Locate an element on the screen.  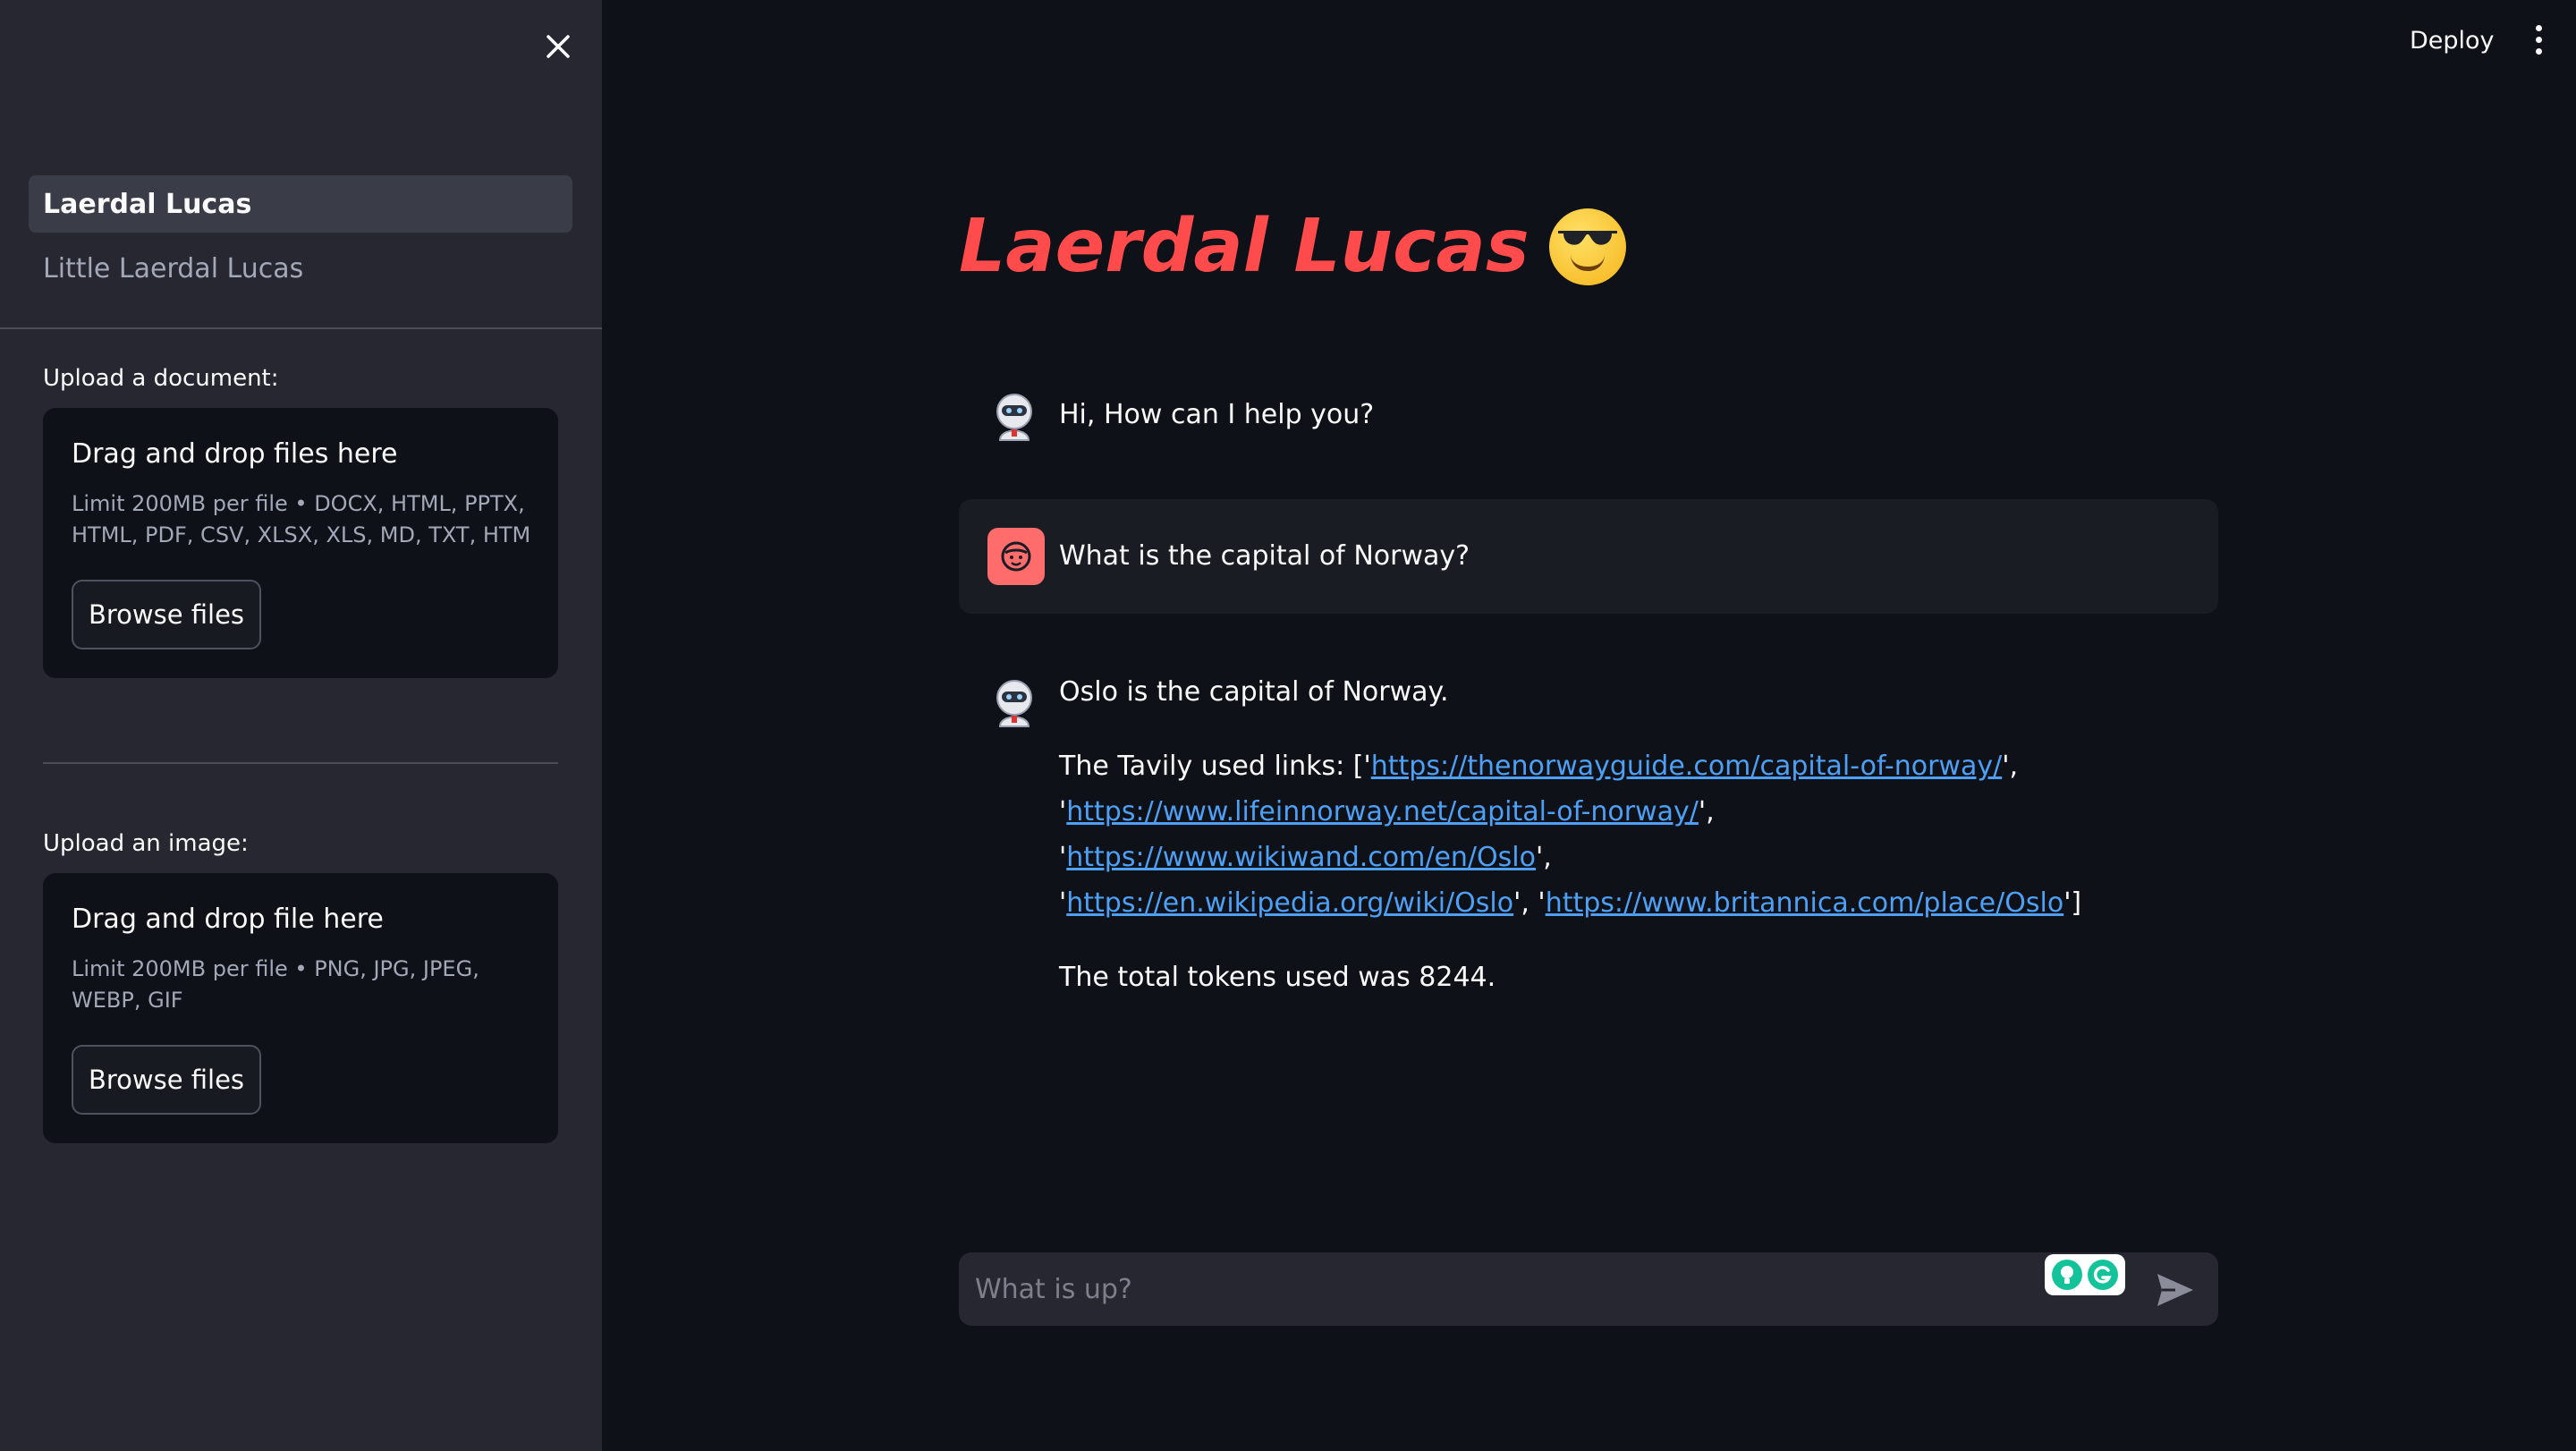
source-link: https://www.wikiwand.com/en/Oslo is located at coordinates (1301, 857).